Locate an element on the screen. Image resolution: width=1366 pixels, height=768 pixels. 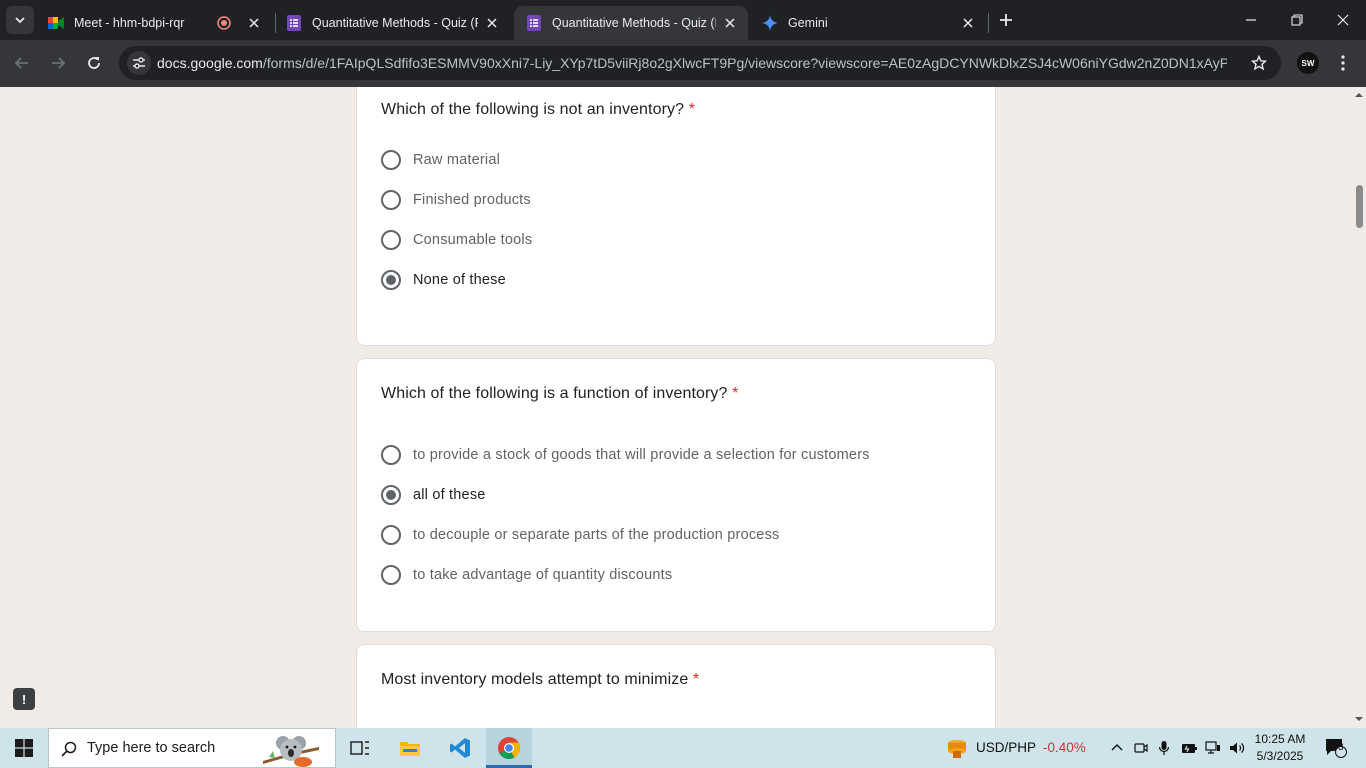
network-button is located at coordinates (1213, 748).